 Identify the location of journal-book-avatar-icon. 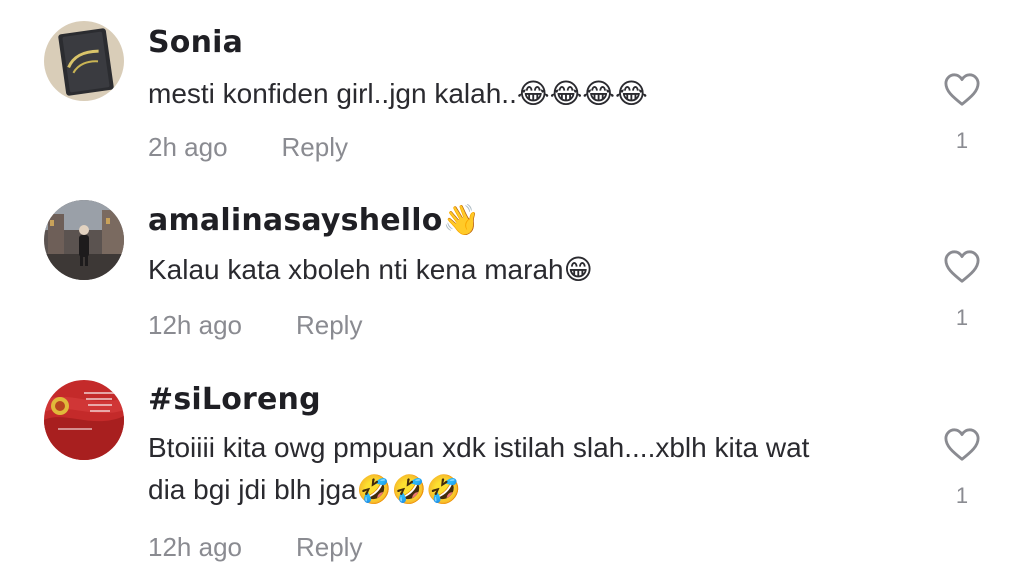
(84, 61).